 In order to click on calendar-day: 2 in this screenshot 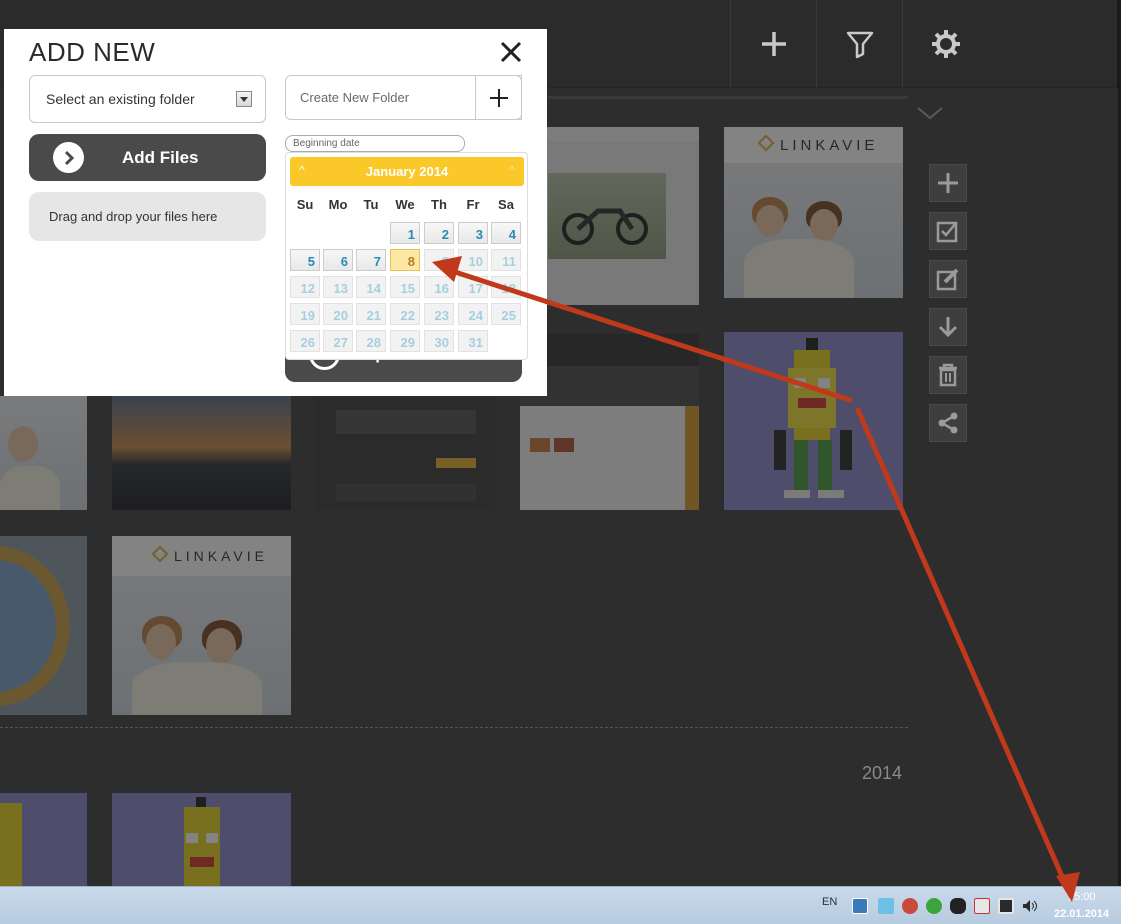, I will do `click(439, 233)`.